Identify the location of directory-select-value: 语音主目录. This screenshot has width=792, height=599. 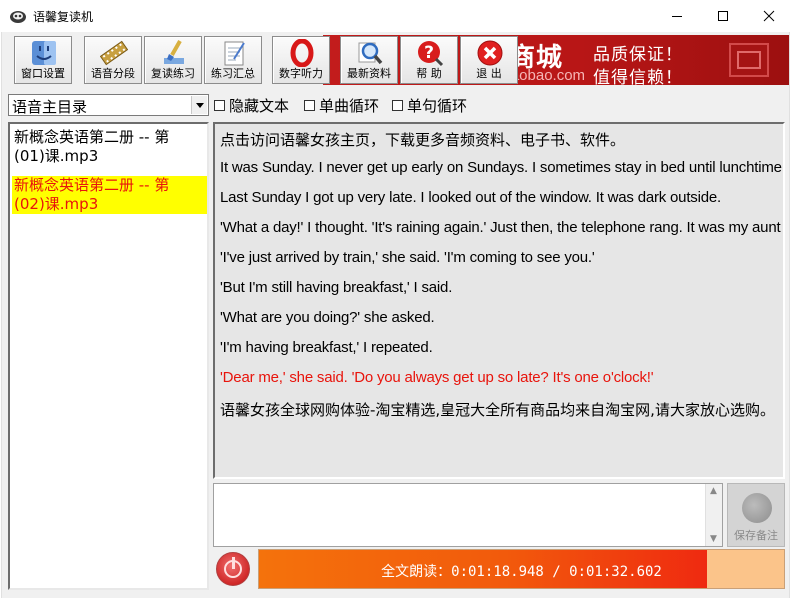
(50, 107).